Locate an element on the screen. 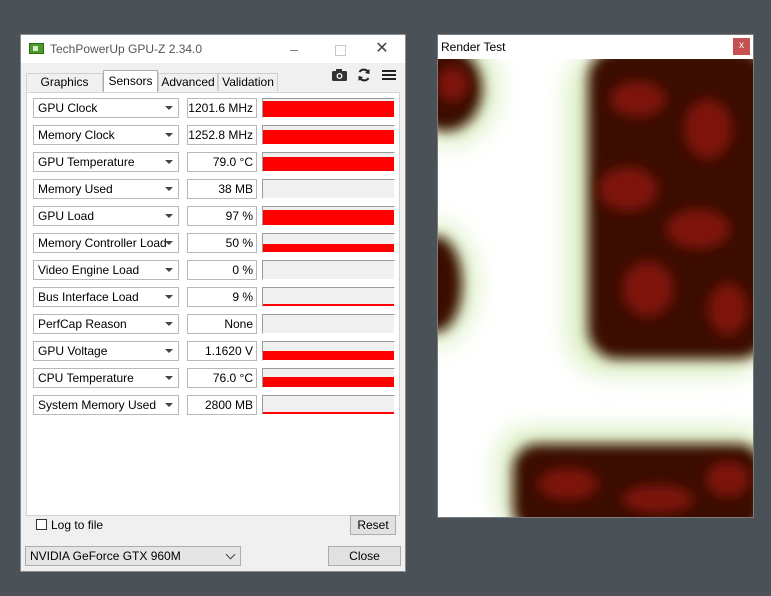  render-test-title: Render Test is located at coordinates (473, 47).